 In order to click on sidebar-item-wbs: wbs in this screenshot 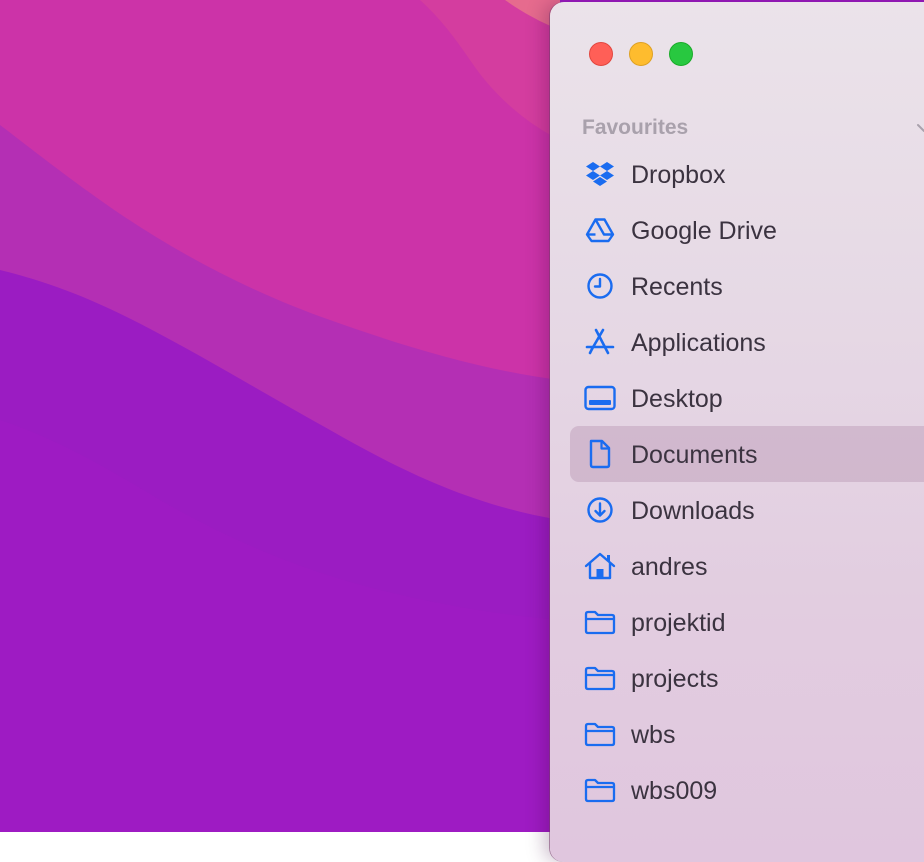, I will do `click(747, 734)`.